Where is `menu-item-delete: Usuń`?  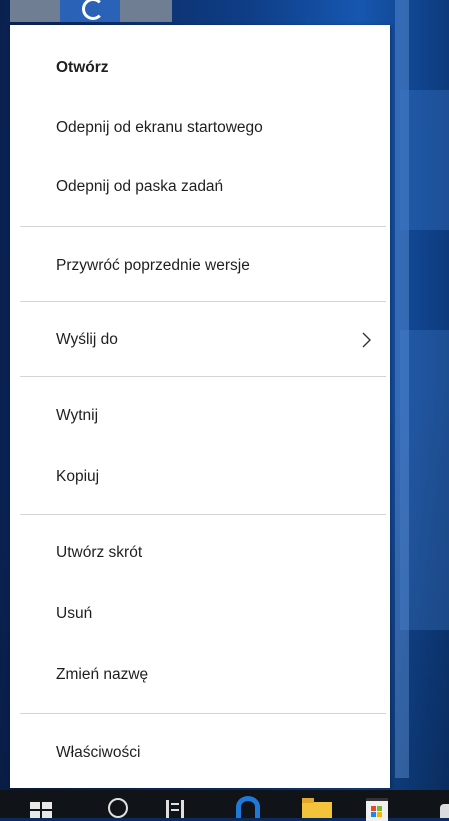
menu-item-delete: Usuń is located at coordinates (200, 614).